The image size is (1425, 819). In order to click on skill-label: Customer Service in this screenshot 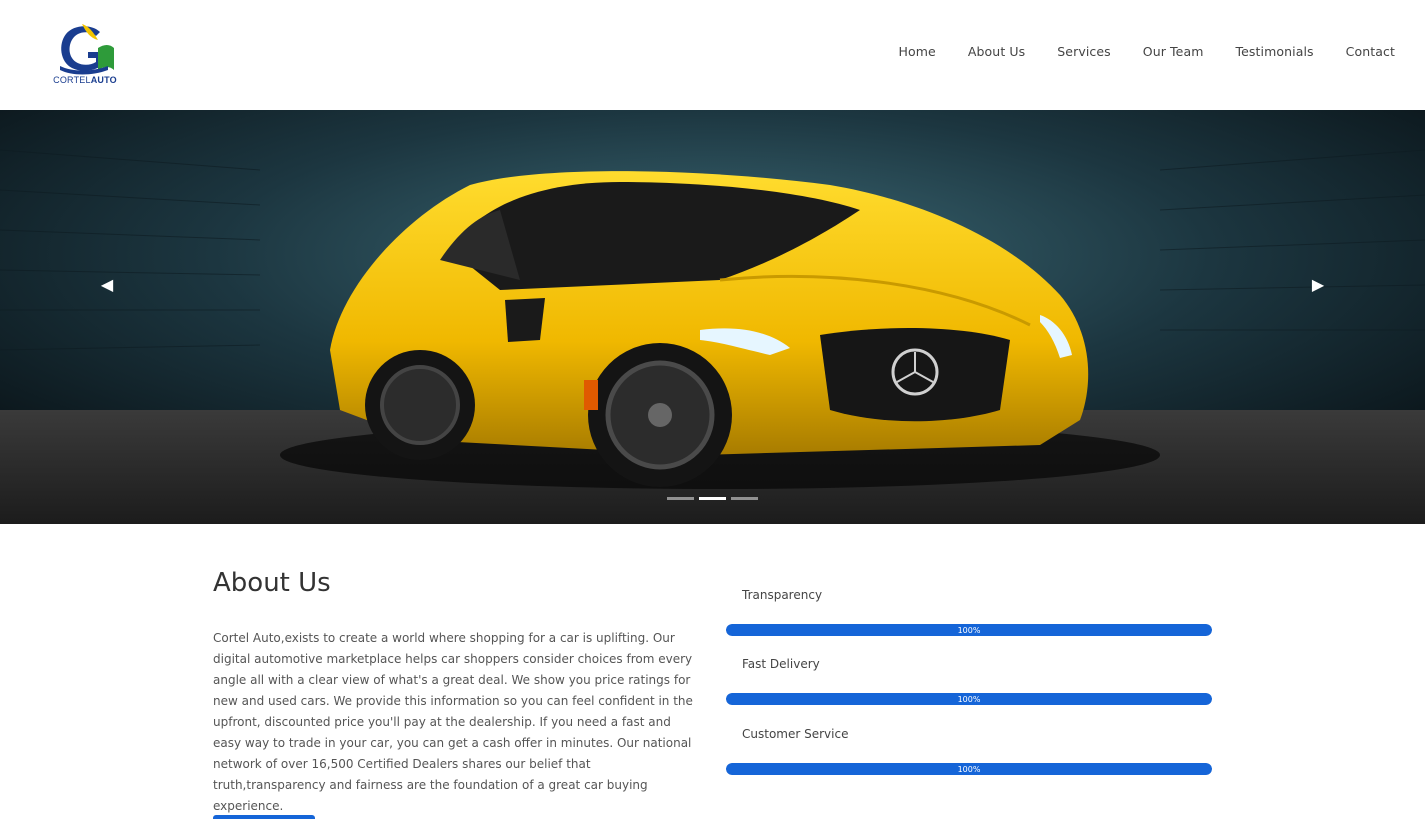, I will do `click(795, 734)`.